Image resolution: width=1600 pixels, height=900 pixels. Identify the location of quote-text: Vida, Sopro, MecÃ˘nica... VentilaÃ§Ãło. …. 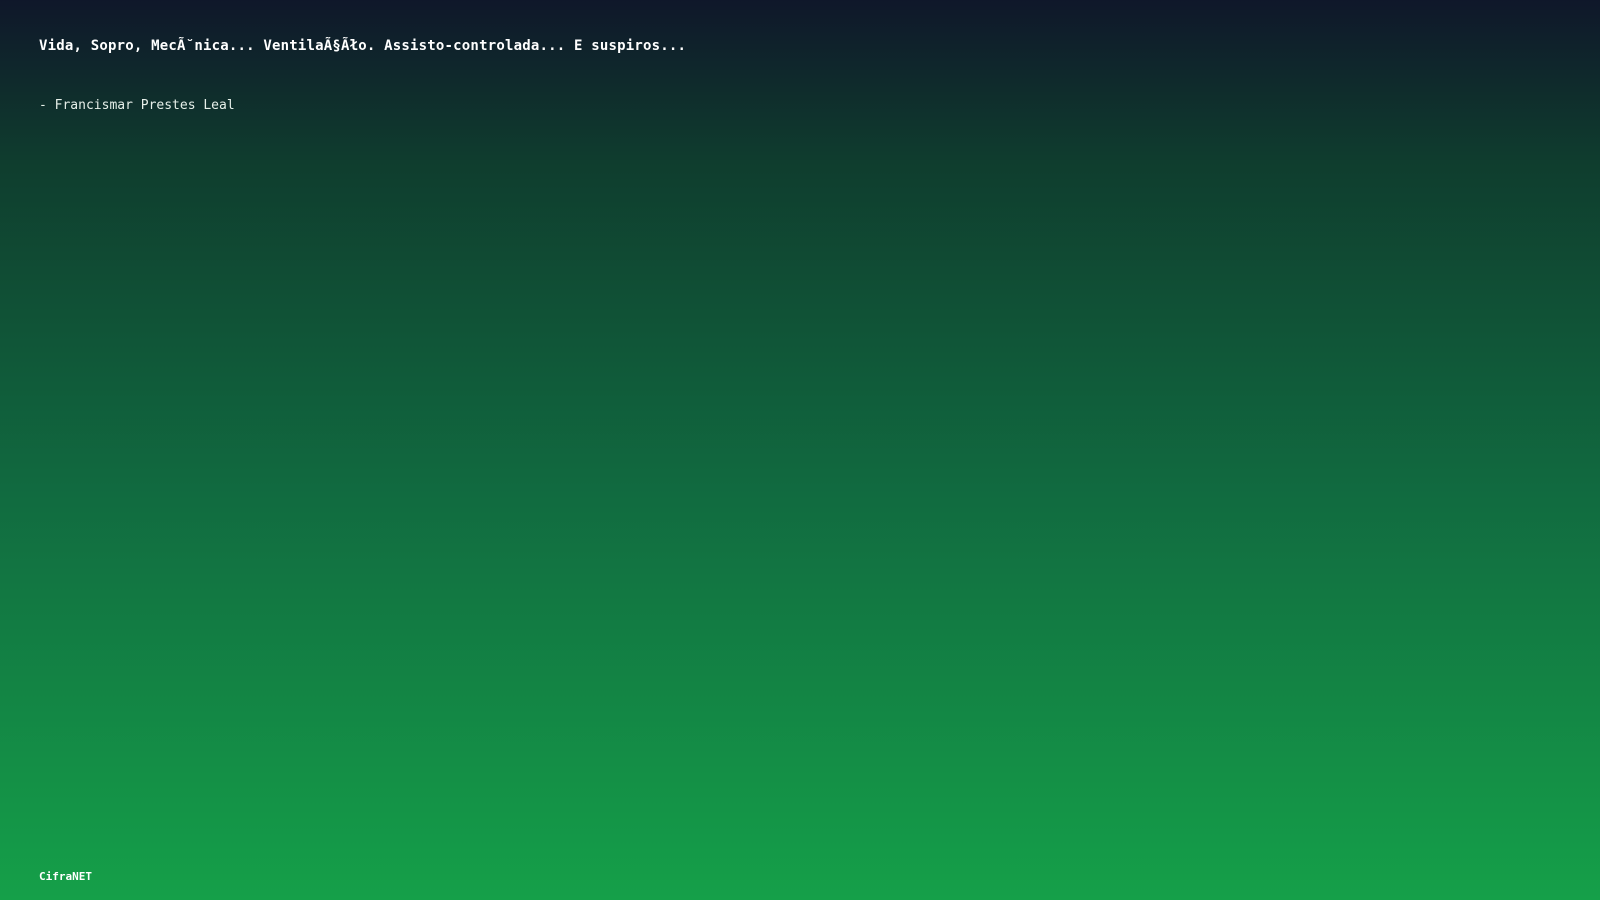
(363, 46).